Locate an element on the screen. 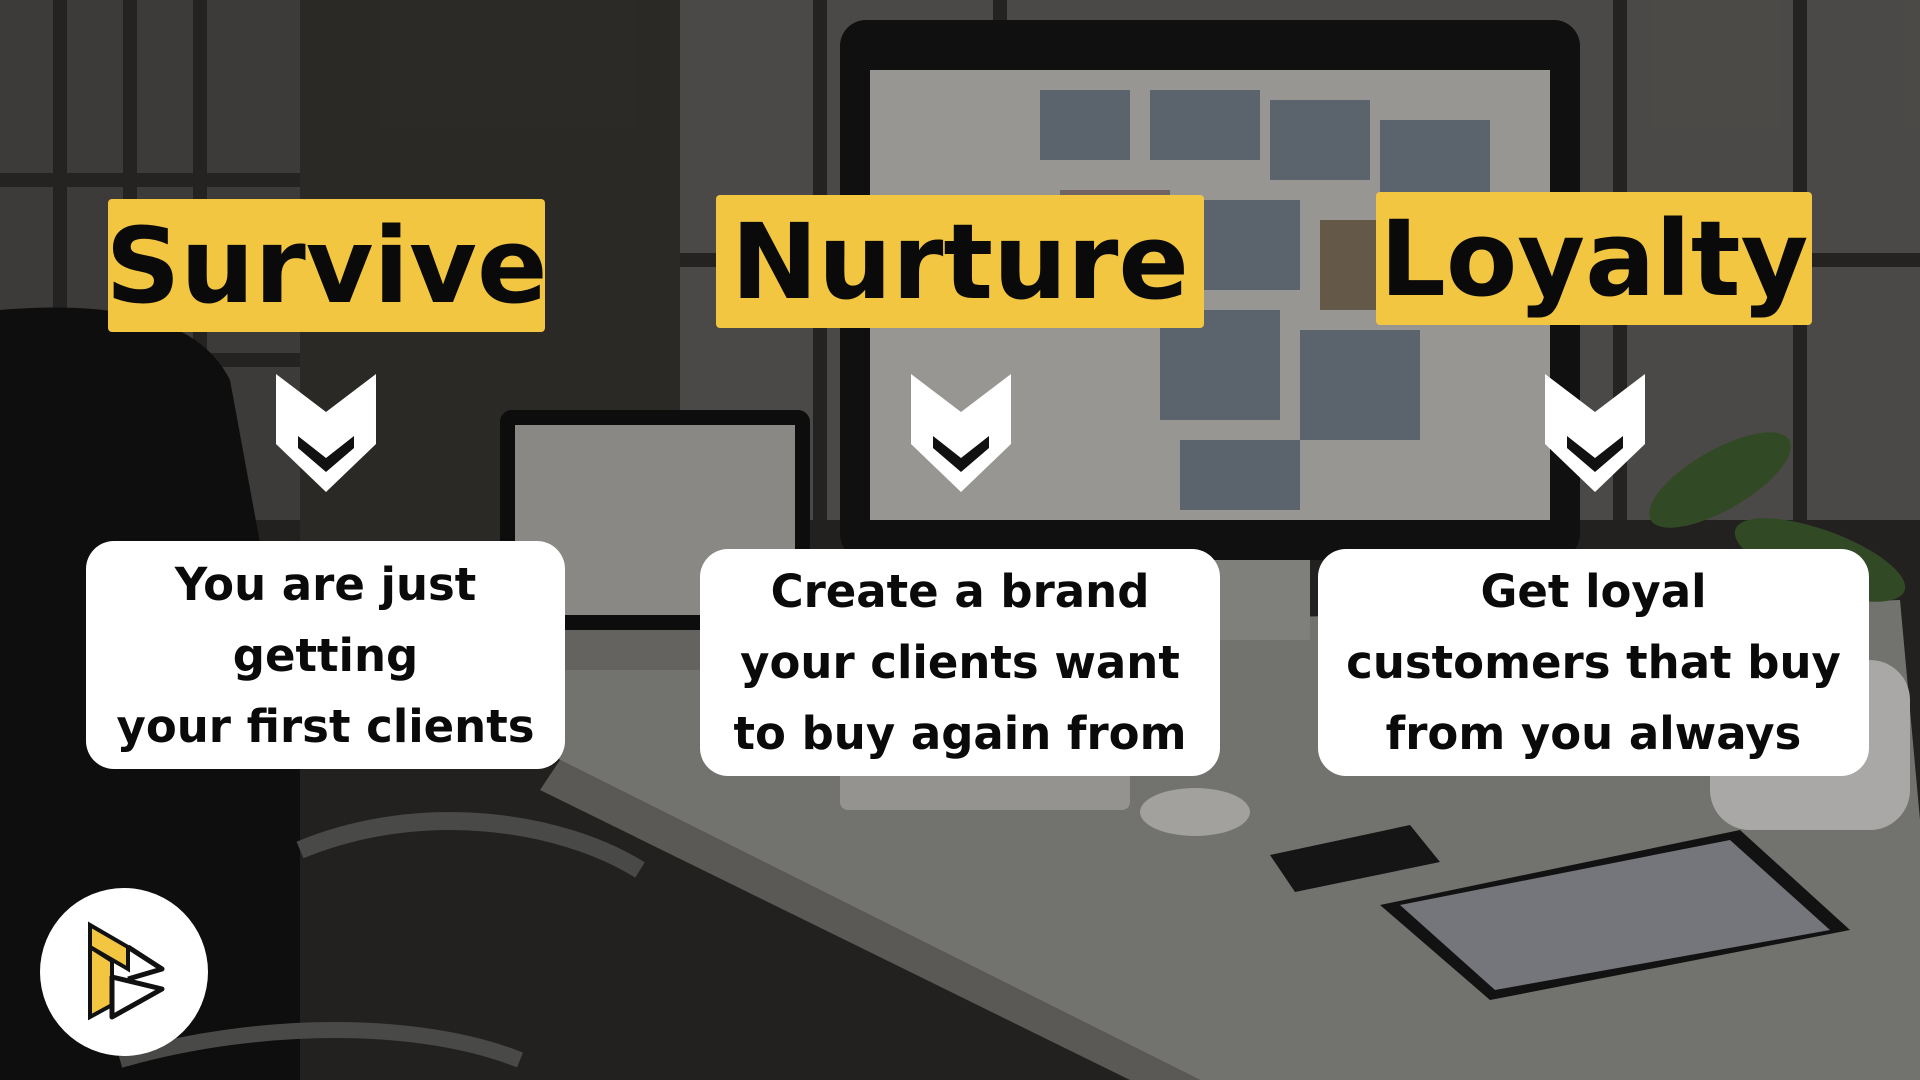 This screenshot has width=1920, height=1080. description-line: to buy again from is located at coordinates (960, 733).